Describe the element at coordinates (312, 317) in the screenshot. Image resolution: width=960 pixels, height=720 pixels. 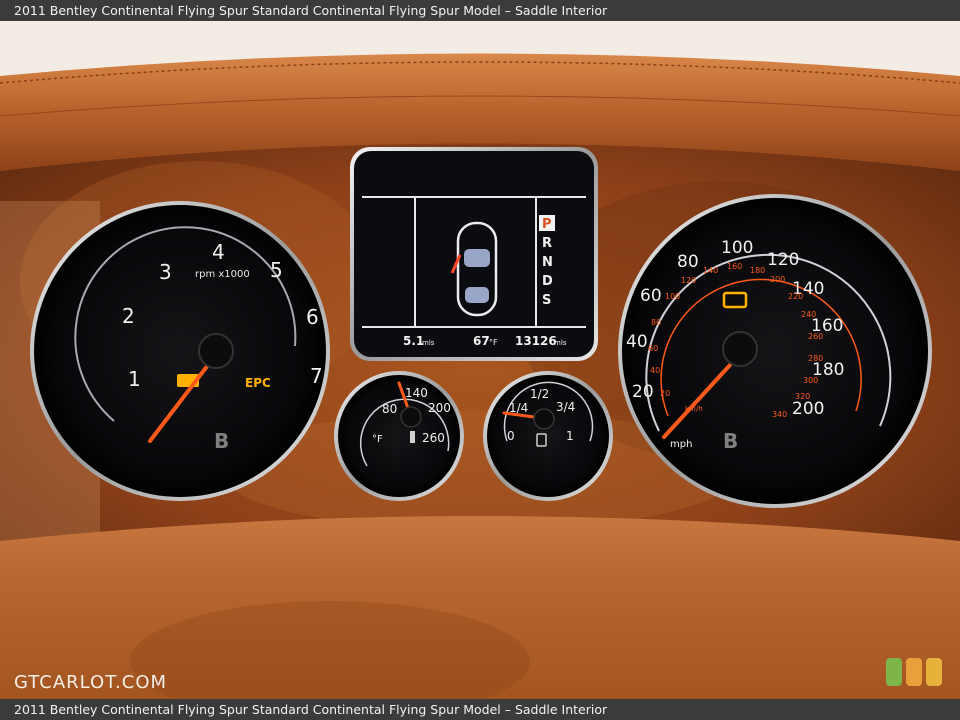
I see `tach-tick-6: 6` at that location.